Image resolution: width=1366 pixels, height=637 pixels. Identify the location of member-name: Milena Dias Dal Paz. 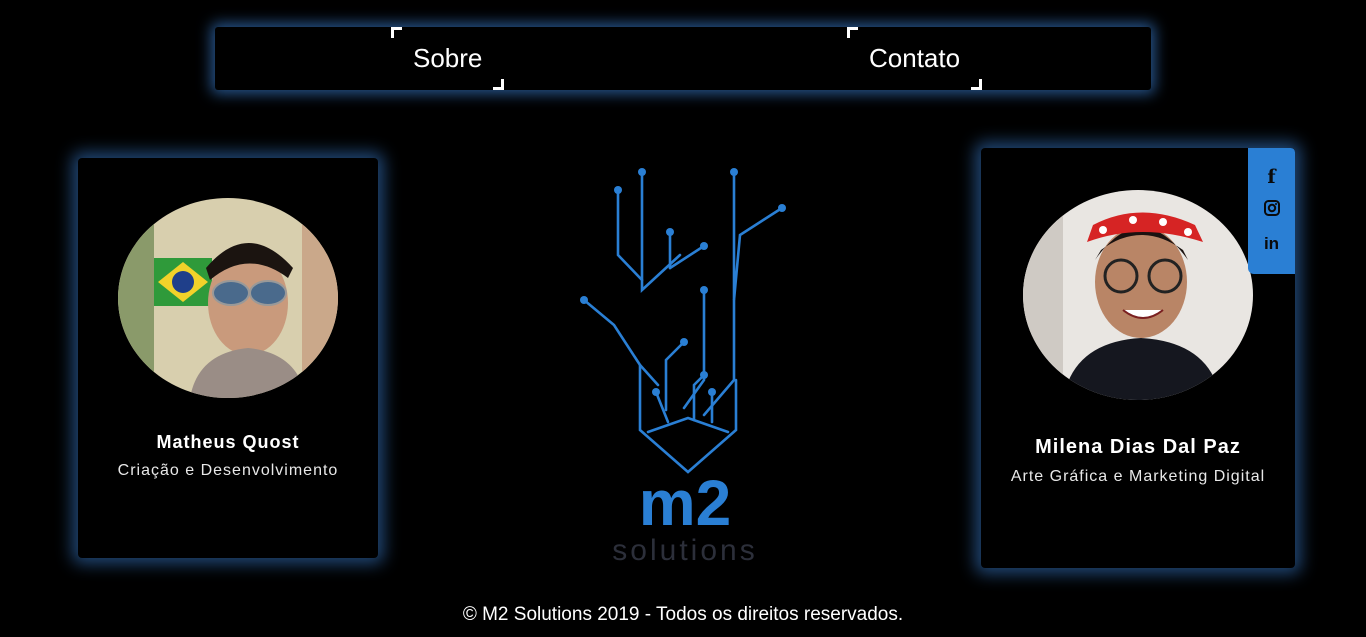
(1138, 447).